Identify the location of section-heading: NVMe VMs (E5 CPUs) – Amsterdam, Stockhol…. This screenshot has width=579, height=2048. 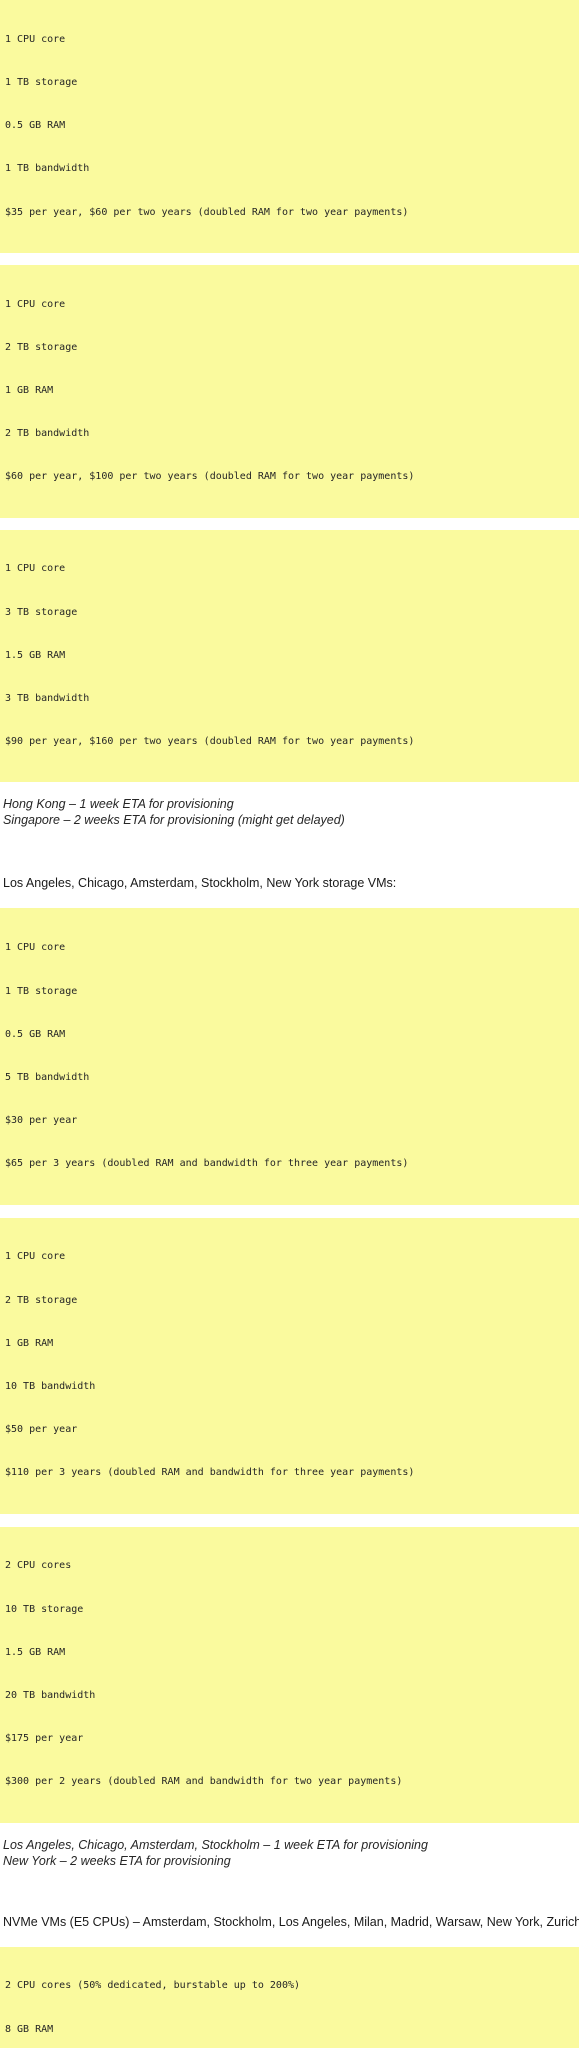
(291, 1921).